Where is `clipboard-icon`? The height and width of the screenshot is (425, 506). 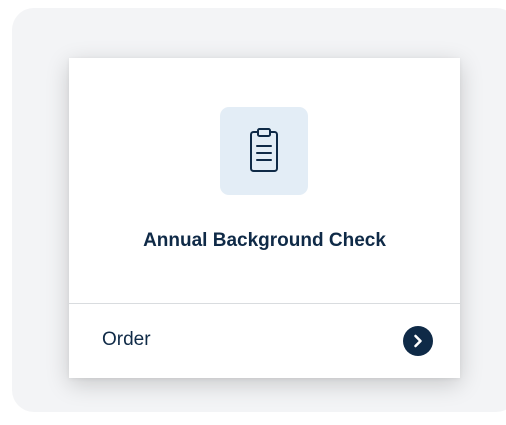 clipboard-icon is located at coordinates (264, 150).